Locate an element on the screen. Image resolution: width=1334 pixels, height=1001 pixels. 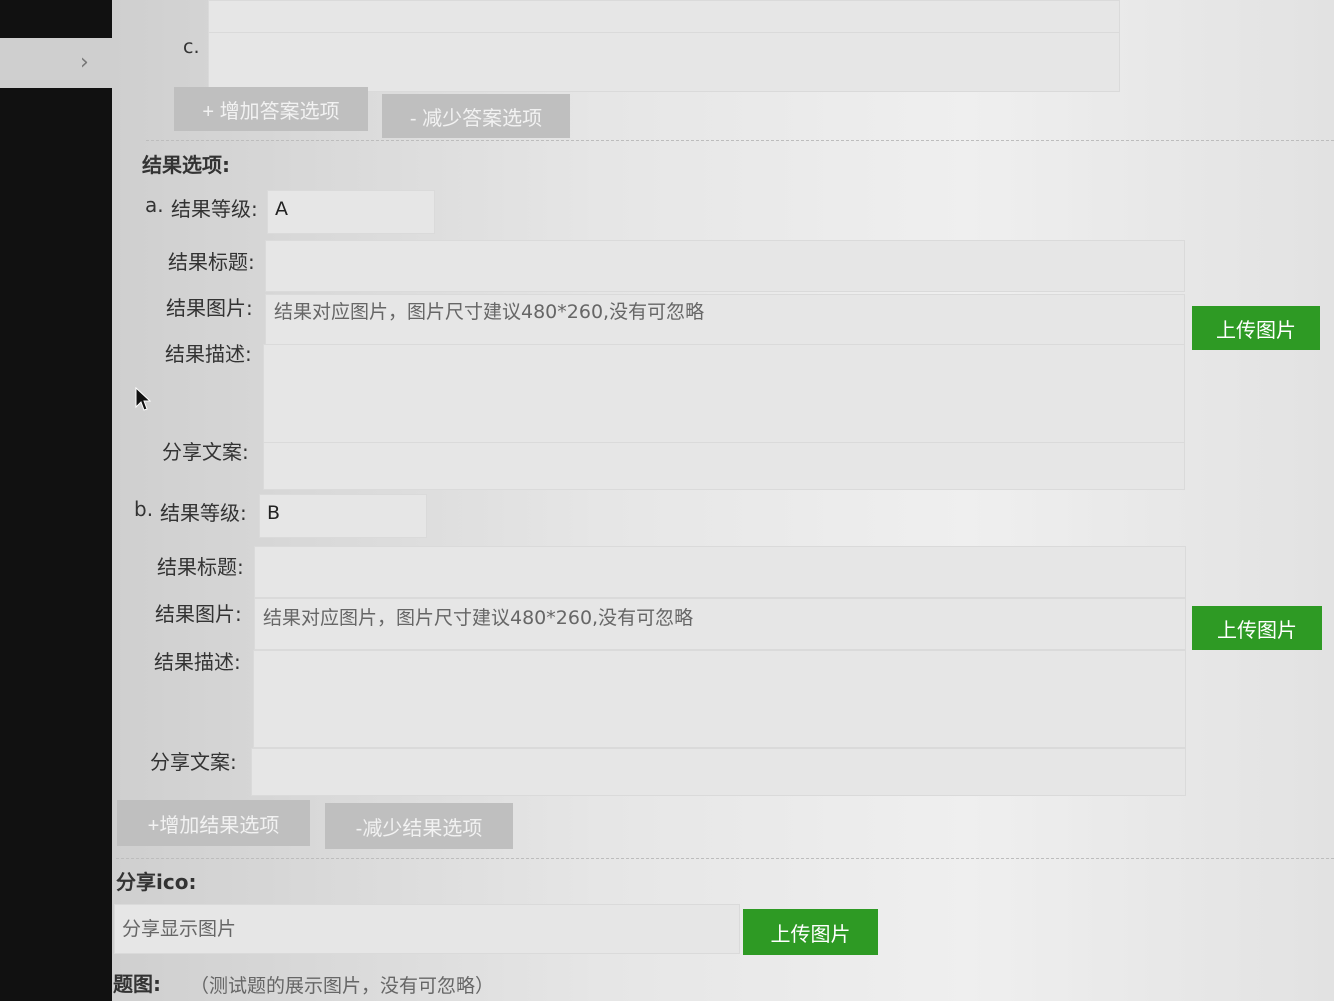
result-b-letter: b. is located at coordinates (144, 509).